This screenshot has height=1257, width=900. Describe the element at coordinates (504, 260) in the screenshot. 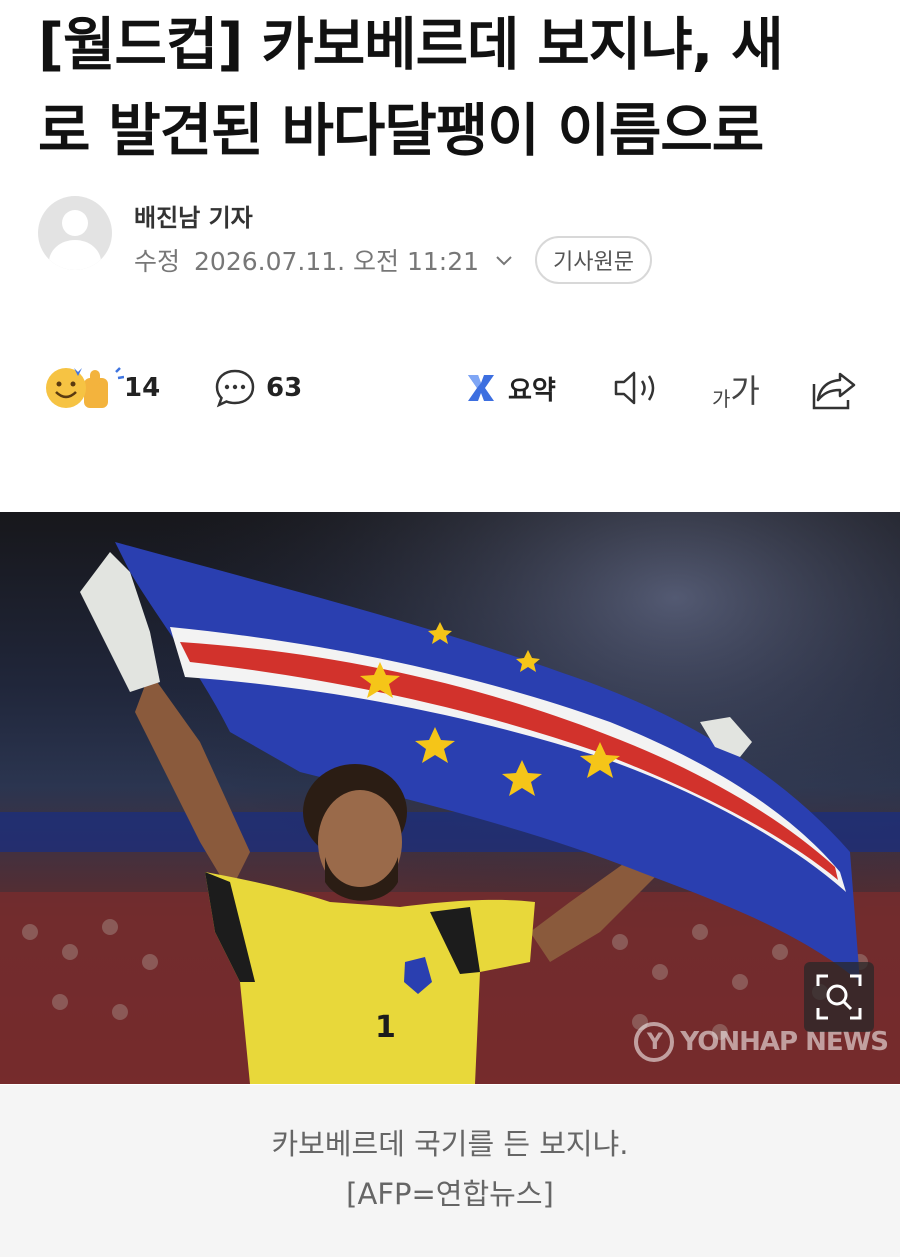

I see `chevron-down-icon` at that location.